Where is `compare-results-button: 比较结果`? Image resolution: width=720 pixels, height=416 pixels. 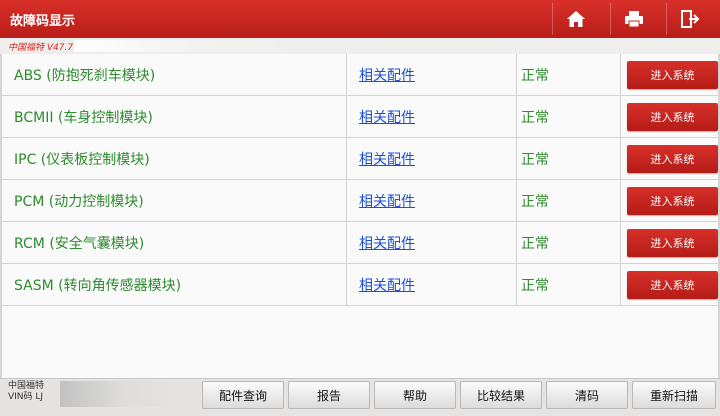
compare-results-button: 比较结果 is located at coordinates (501, 395).